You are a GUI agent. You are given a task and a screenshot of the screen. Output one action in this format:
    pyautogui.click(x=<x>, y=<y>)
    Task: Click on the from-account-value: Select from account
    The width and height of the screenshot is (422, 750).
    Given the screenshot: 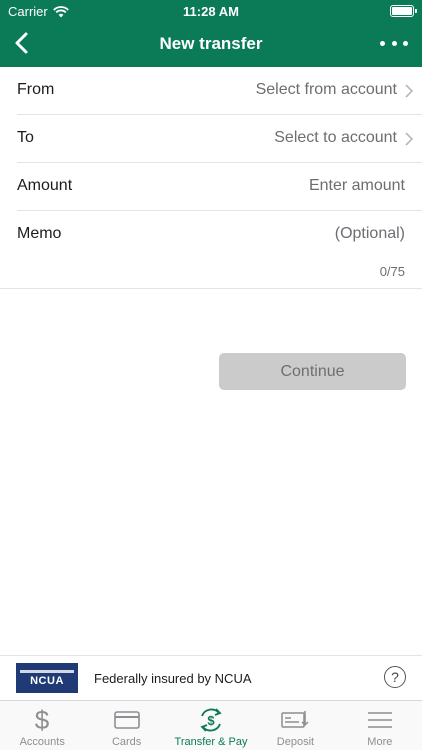 What is the action you would take?
    pyautogui.click(x=326, y=89)
    